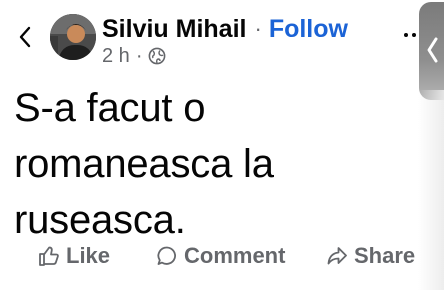 This screenshot has width=444, height=290. Describe the element at coordinates (88, 255) in the screenshot. I see `like-label: Like` at that location.